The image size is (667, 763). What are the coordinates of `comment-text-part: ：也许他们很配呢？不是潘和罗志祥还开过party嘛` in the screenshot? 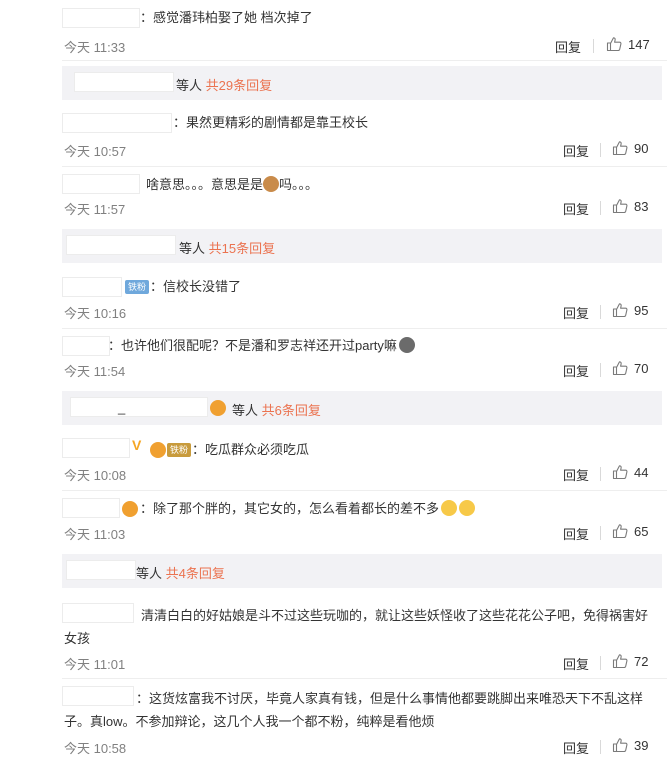 It's located at (252, 345).